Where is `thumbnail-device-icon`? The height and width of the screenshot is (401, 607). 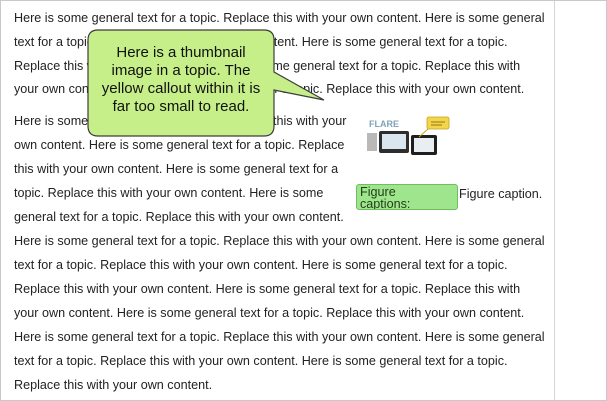 thumbnail-device-icon is located at coordinates (372, 142).